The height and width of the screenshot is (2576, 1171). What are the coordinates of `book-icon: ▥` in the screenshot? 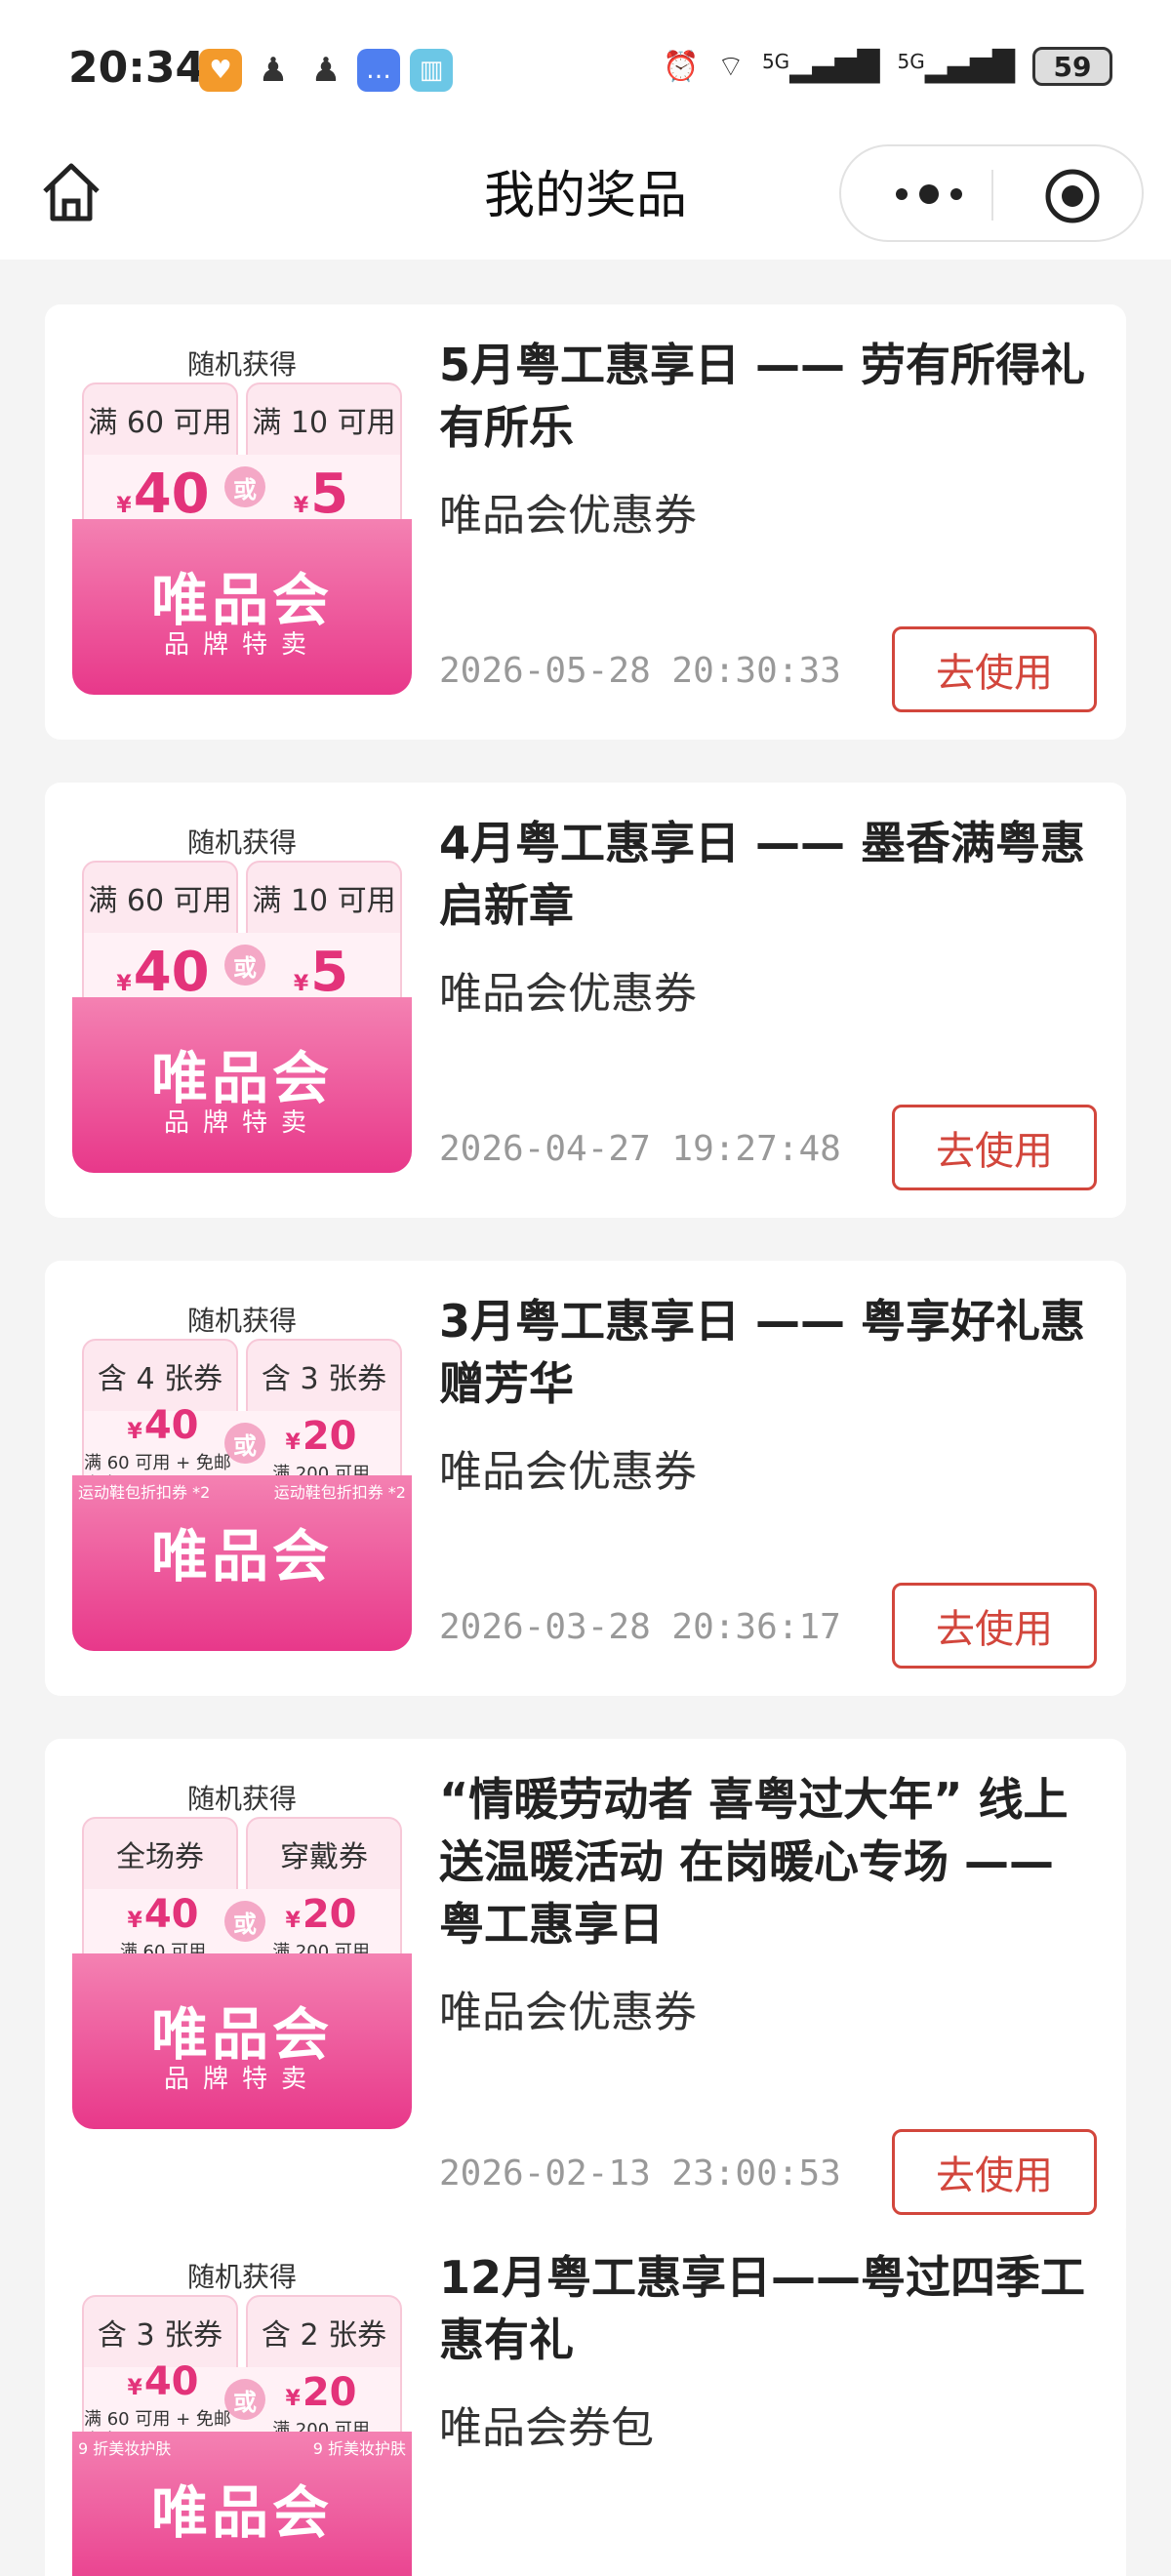 It's located at (431, 70).